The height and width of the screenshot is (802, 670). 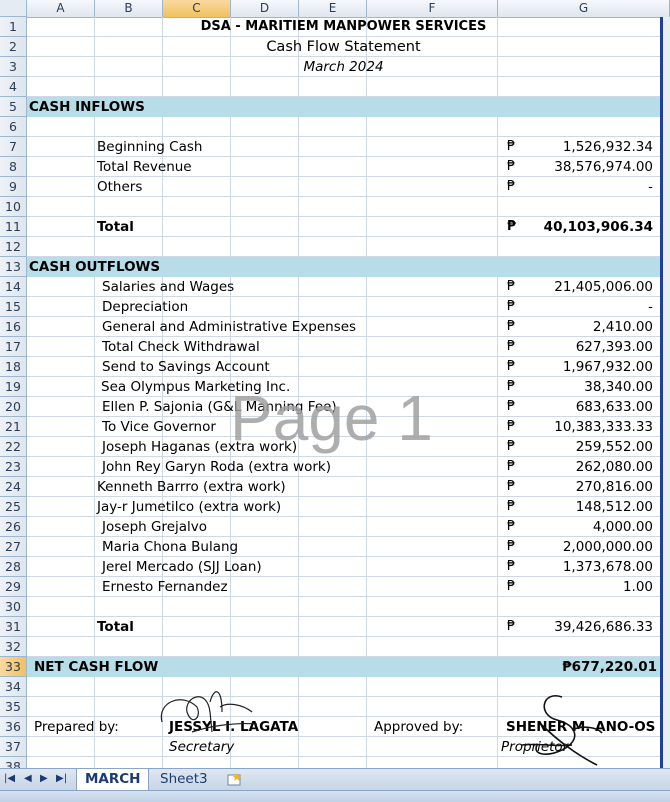 I want to click on outflow-item-amount: 683,633.00, so click(x=614, y=407).